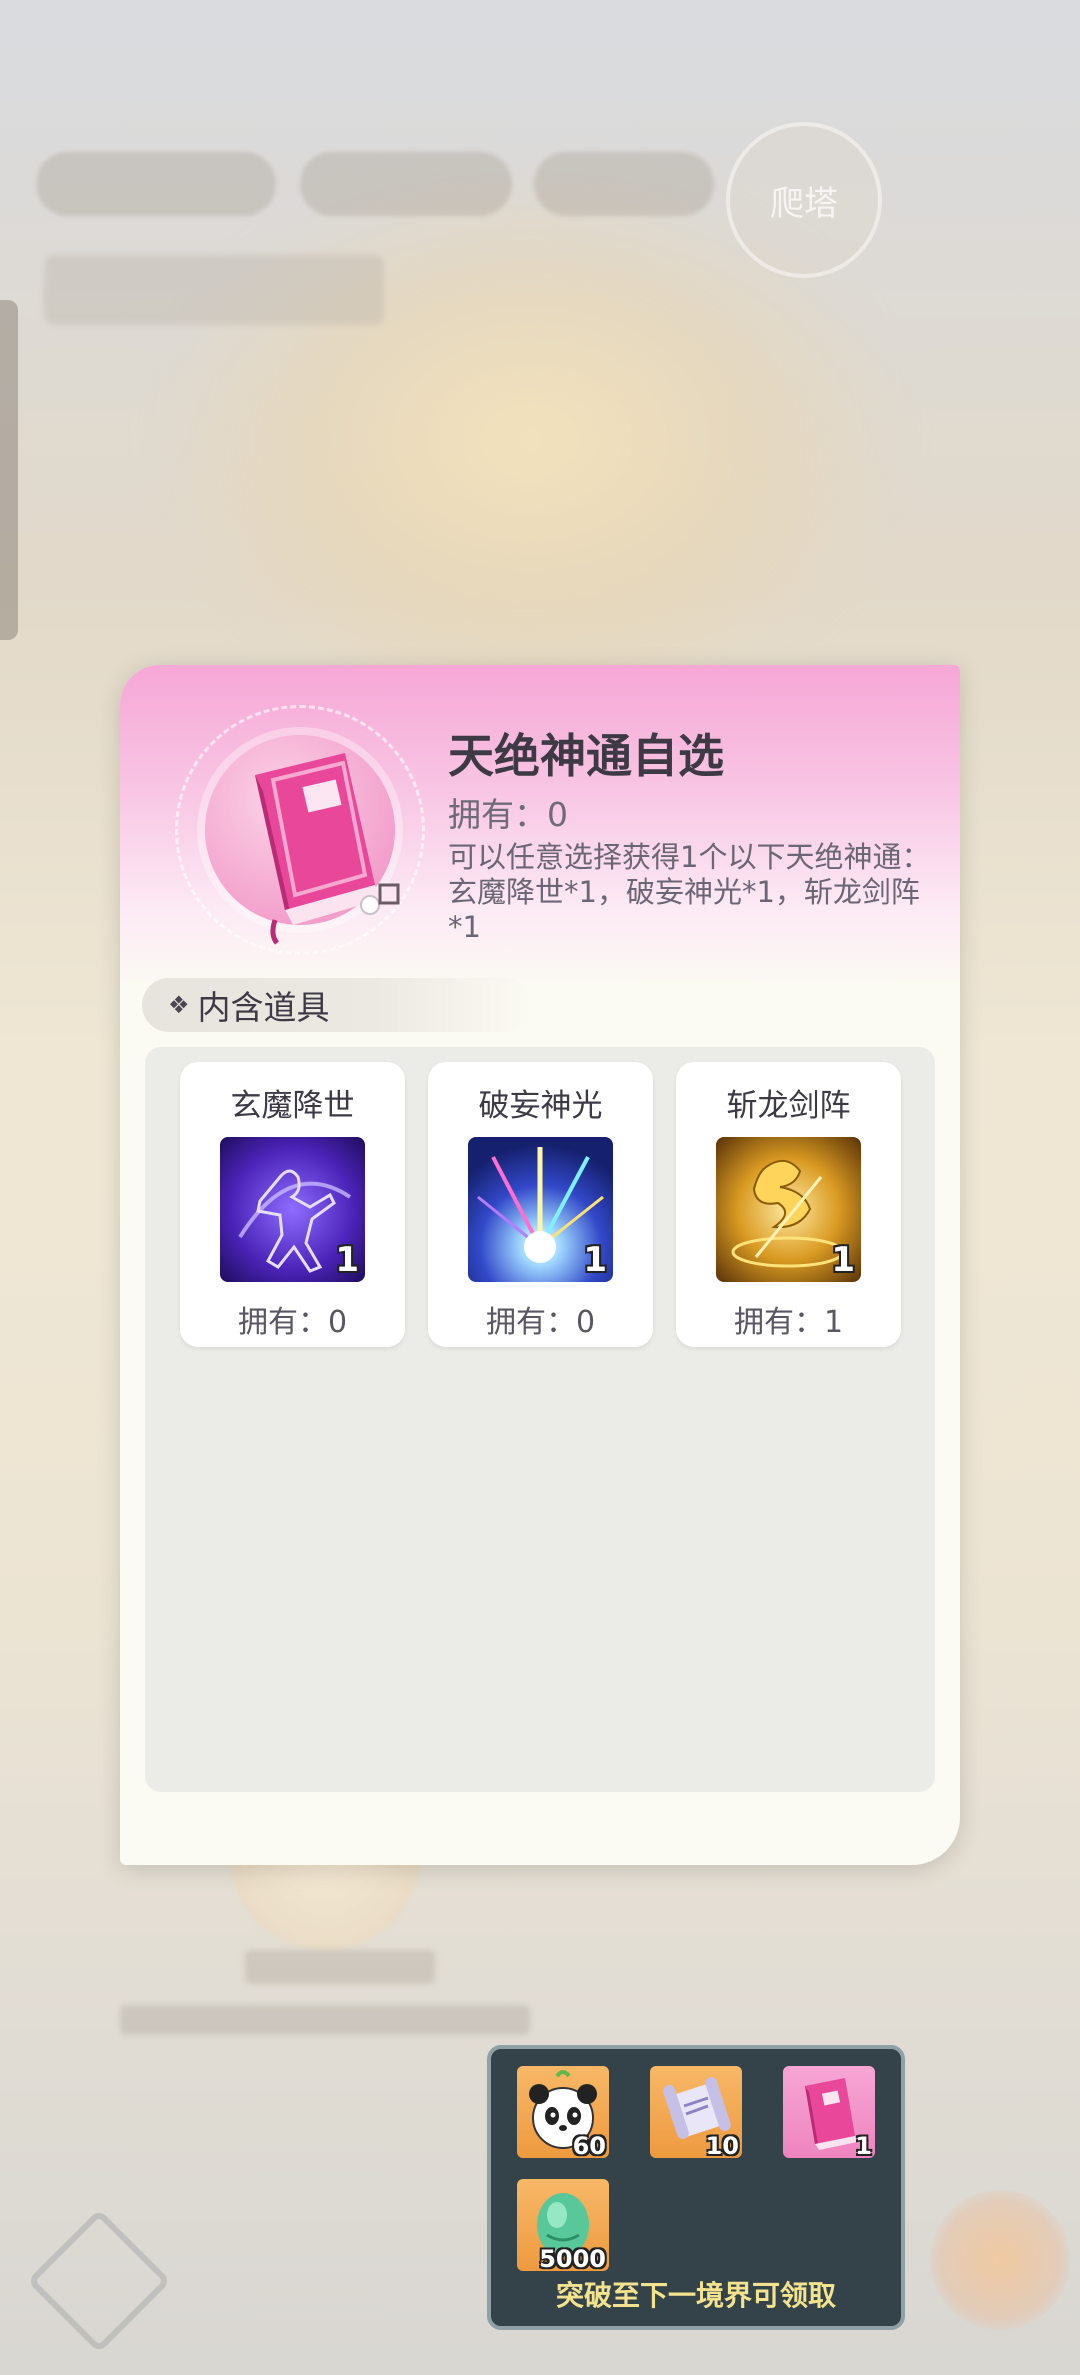 Image resolution: width=1080 pixels, height=2375 pixels. I want to click on reward-slot-count: 10, so click(722, 2145).